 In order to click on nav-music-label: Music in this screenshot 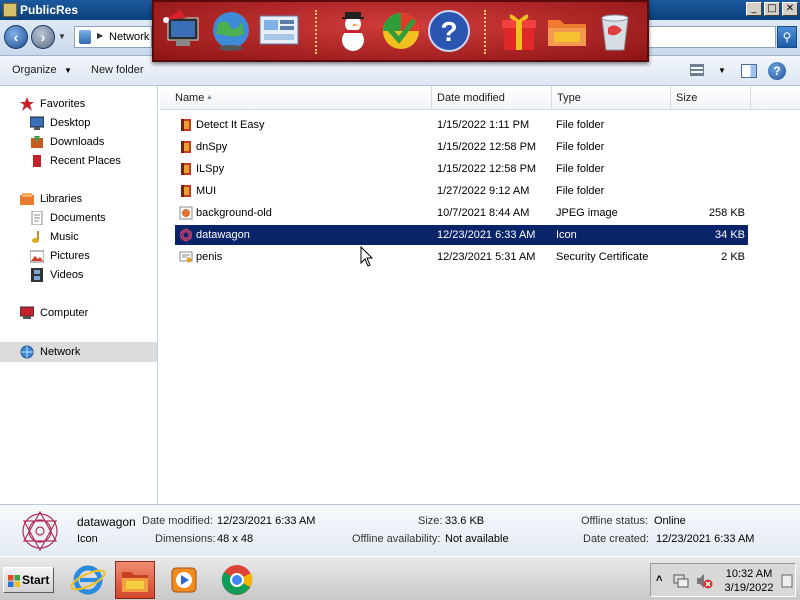, I will do `click(64, 237)`.